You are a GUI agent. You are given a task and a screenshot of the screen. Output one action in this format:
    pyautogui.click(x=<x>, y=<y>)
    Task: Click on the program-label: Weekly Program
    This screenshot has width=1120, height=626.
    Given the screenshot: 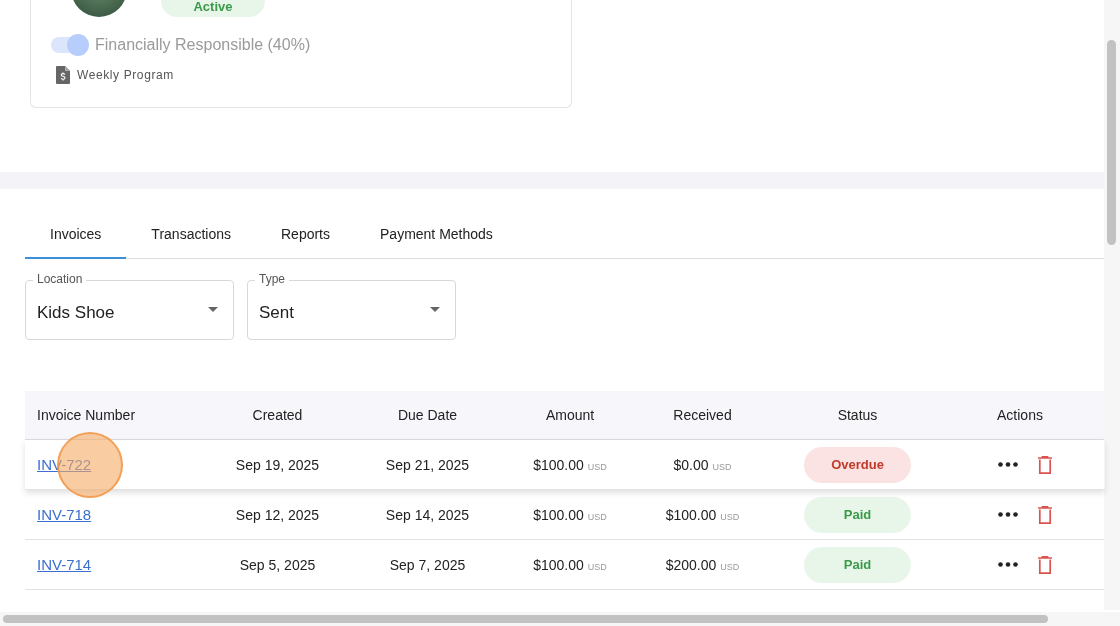 What is the action you would take?
    pyautogui.click(x=125, y=75)
    